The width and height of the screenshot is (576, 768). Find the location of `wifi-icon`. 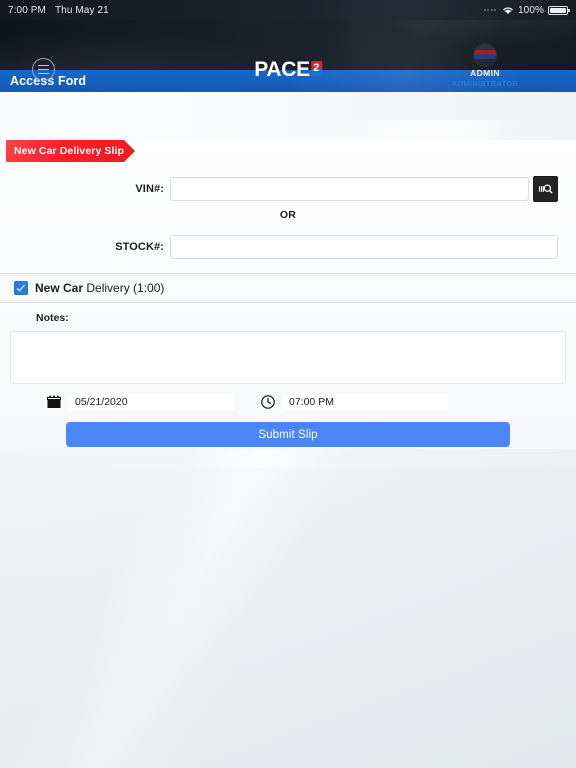

wifi-icon is located at coordinates (508, 10).